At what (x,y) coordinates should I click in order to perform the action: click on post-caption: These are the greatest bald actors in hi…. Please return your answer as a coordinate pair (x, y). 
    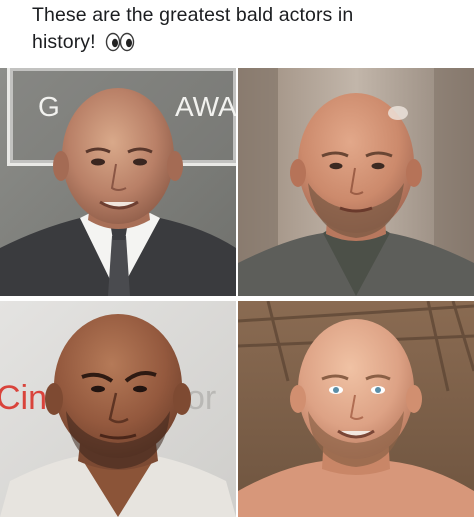
    Looking at the image, I should click on (237, 31).